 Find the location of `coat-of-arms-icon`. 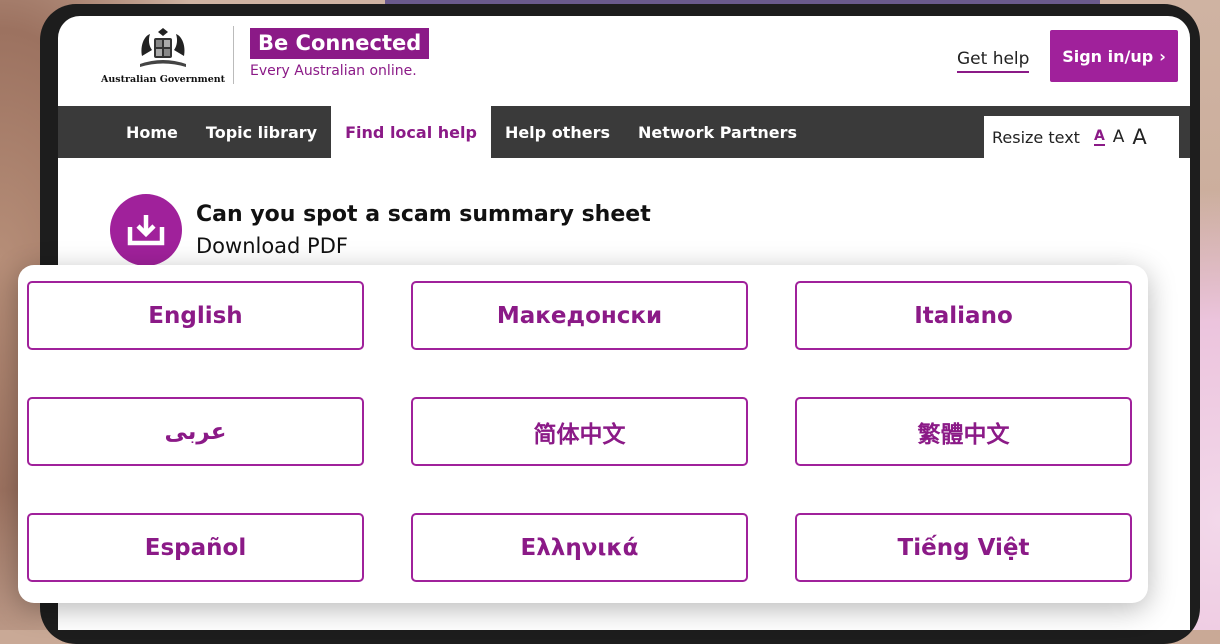

coat-of-arms-icon is located at coordinates (163, 47).